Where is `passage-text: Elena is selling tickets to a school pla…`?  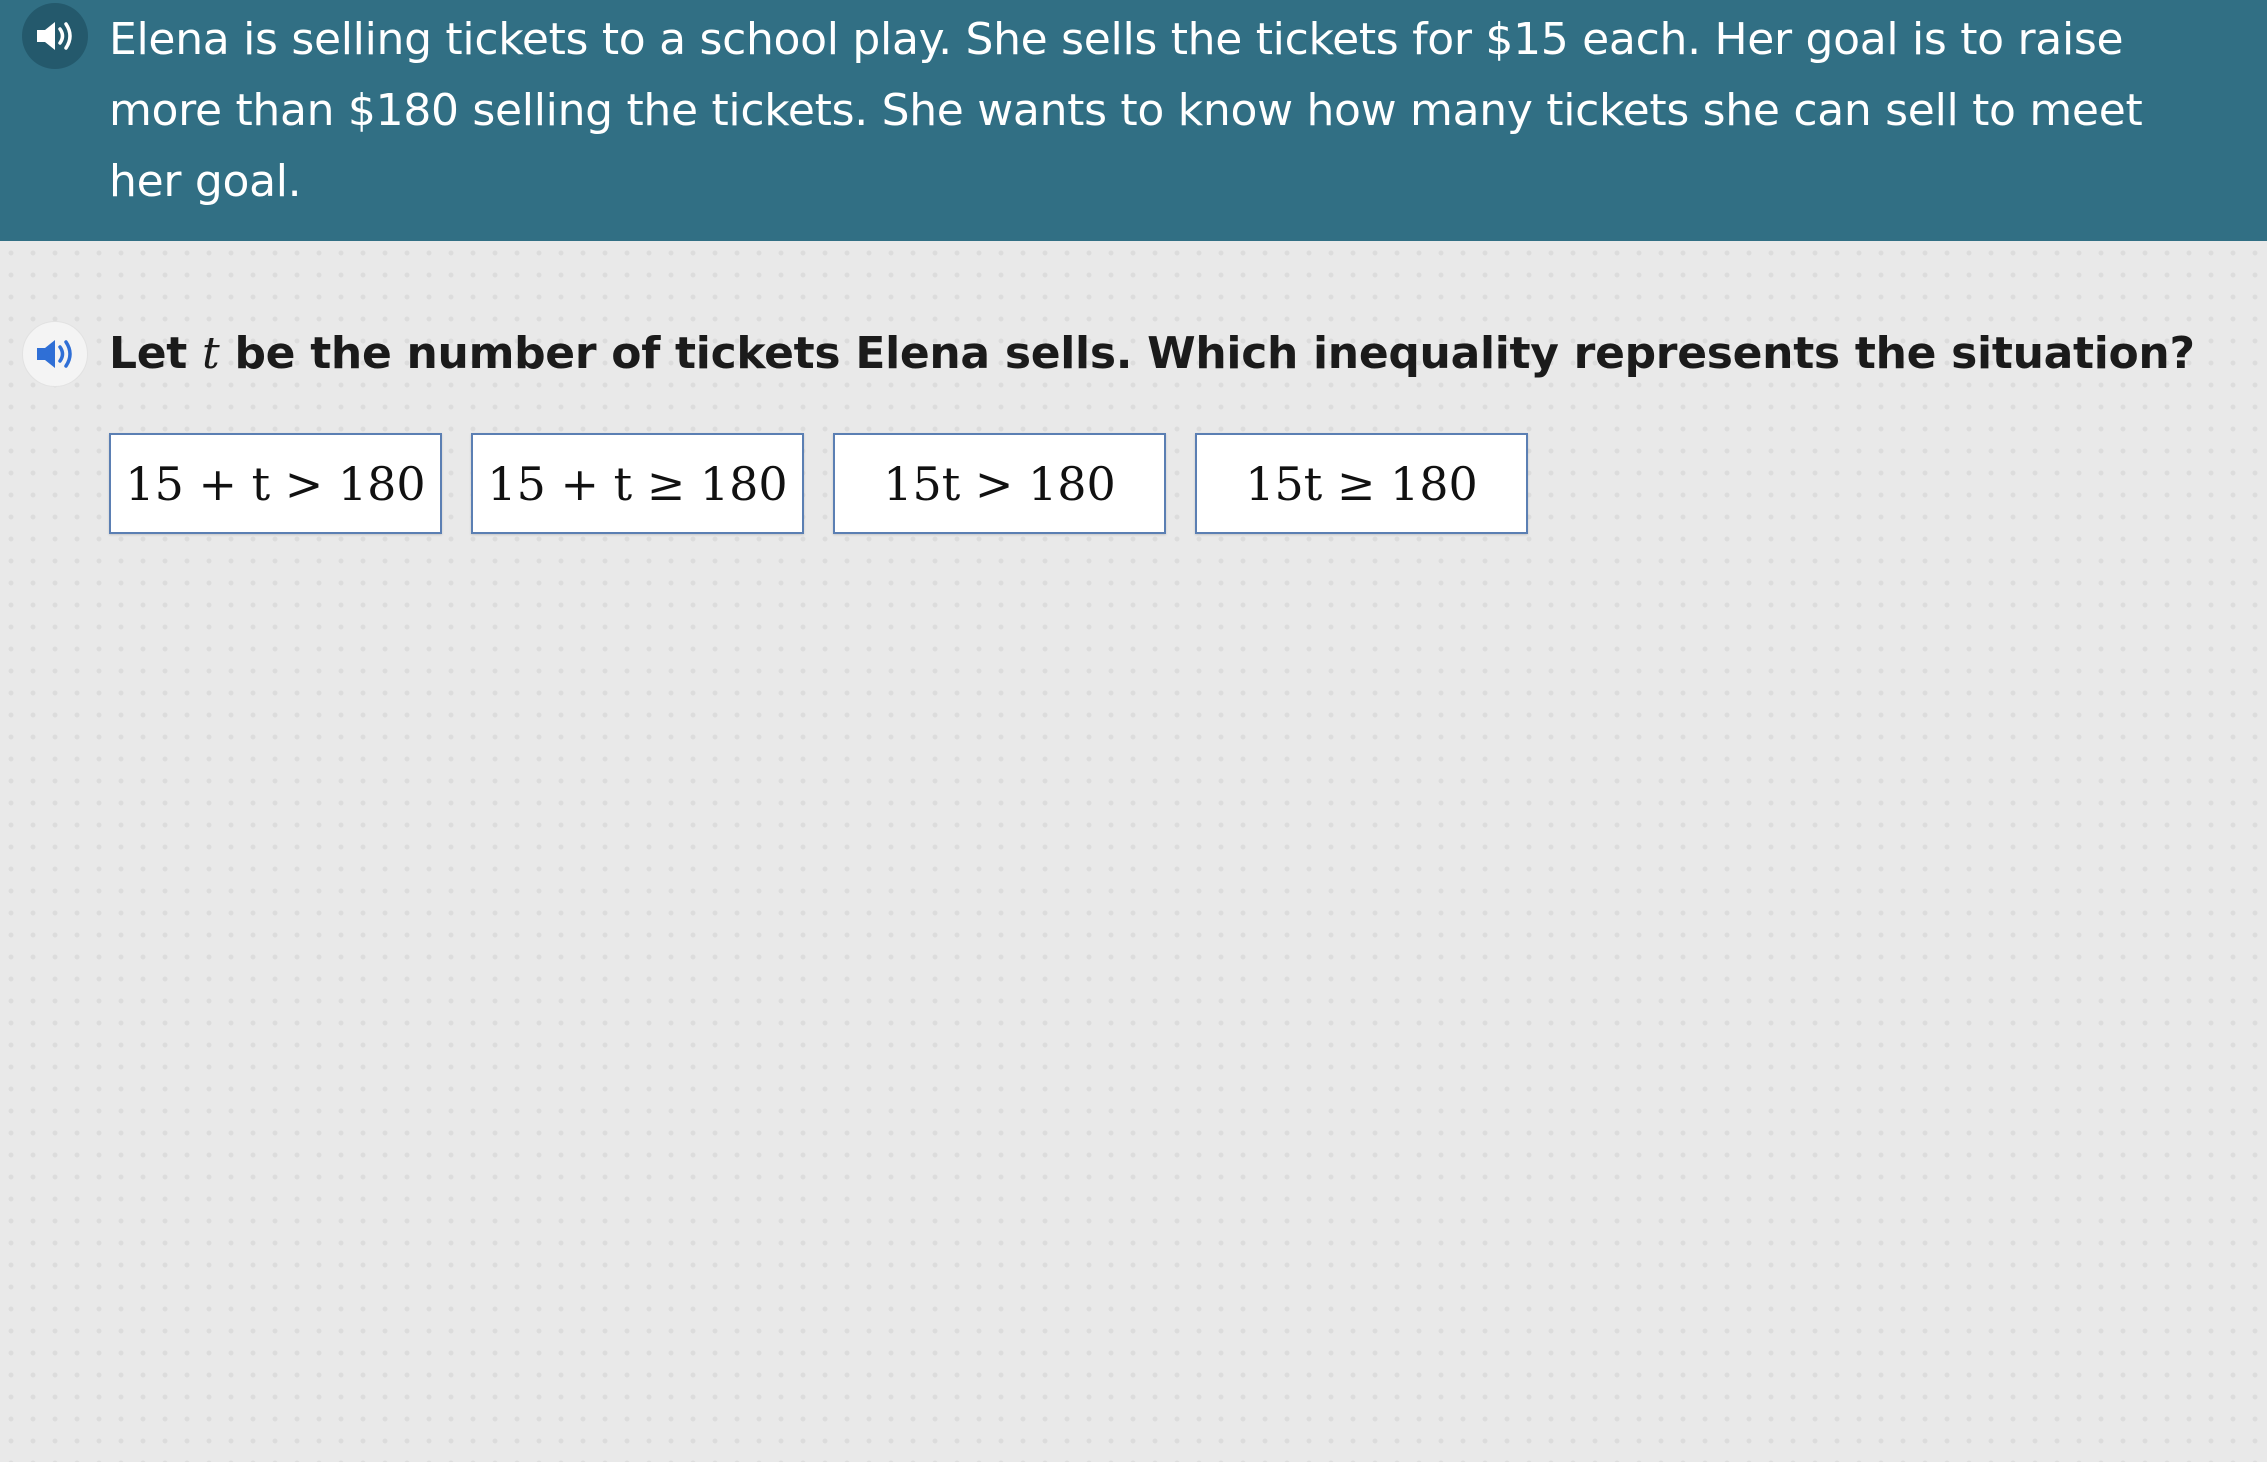 passage-text: Elena is selling tickets to a school pla… is located at coordinates (1126, 110).